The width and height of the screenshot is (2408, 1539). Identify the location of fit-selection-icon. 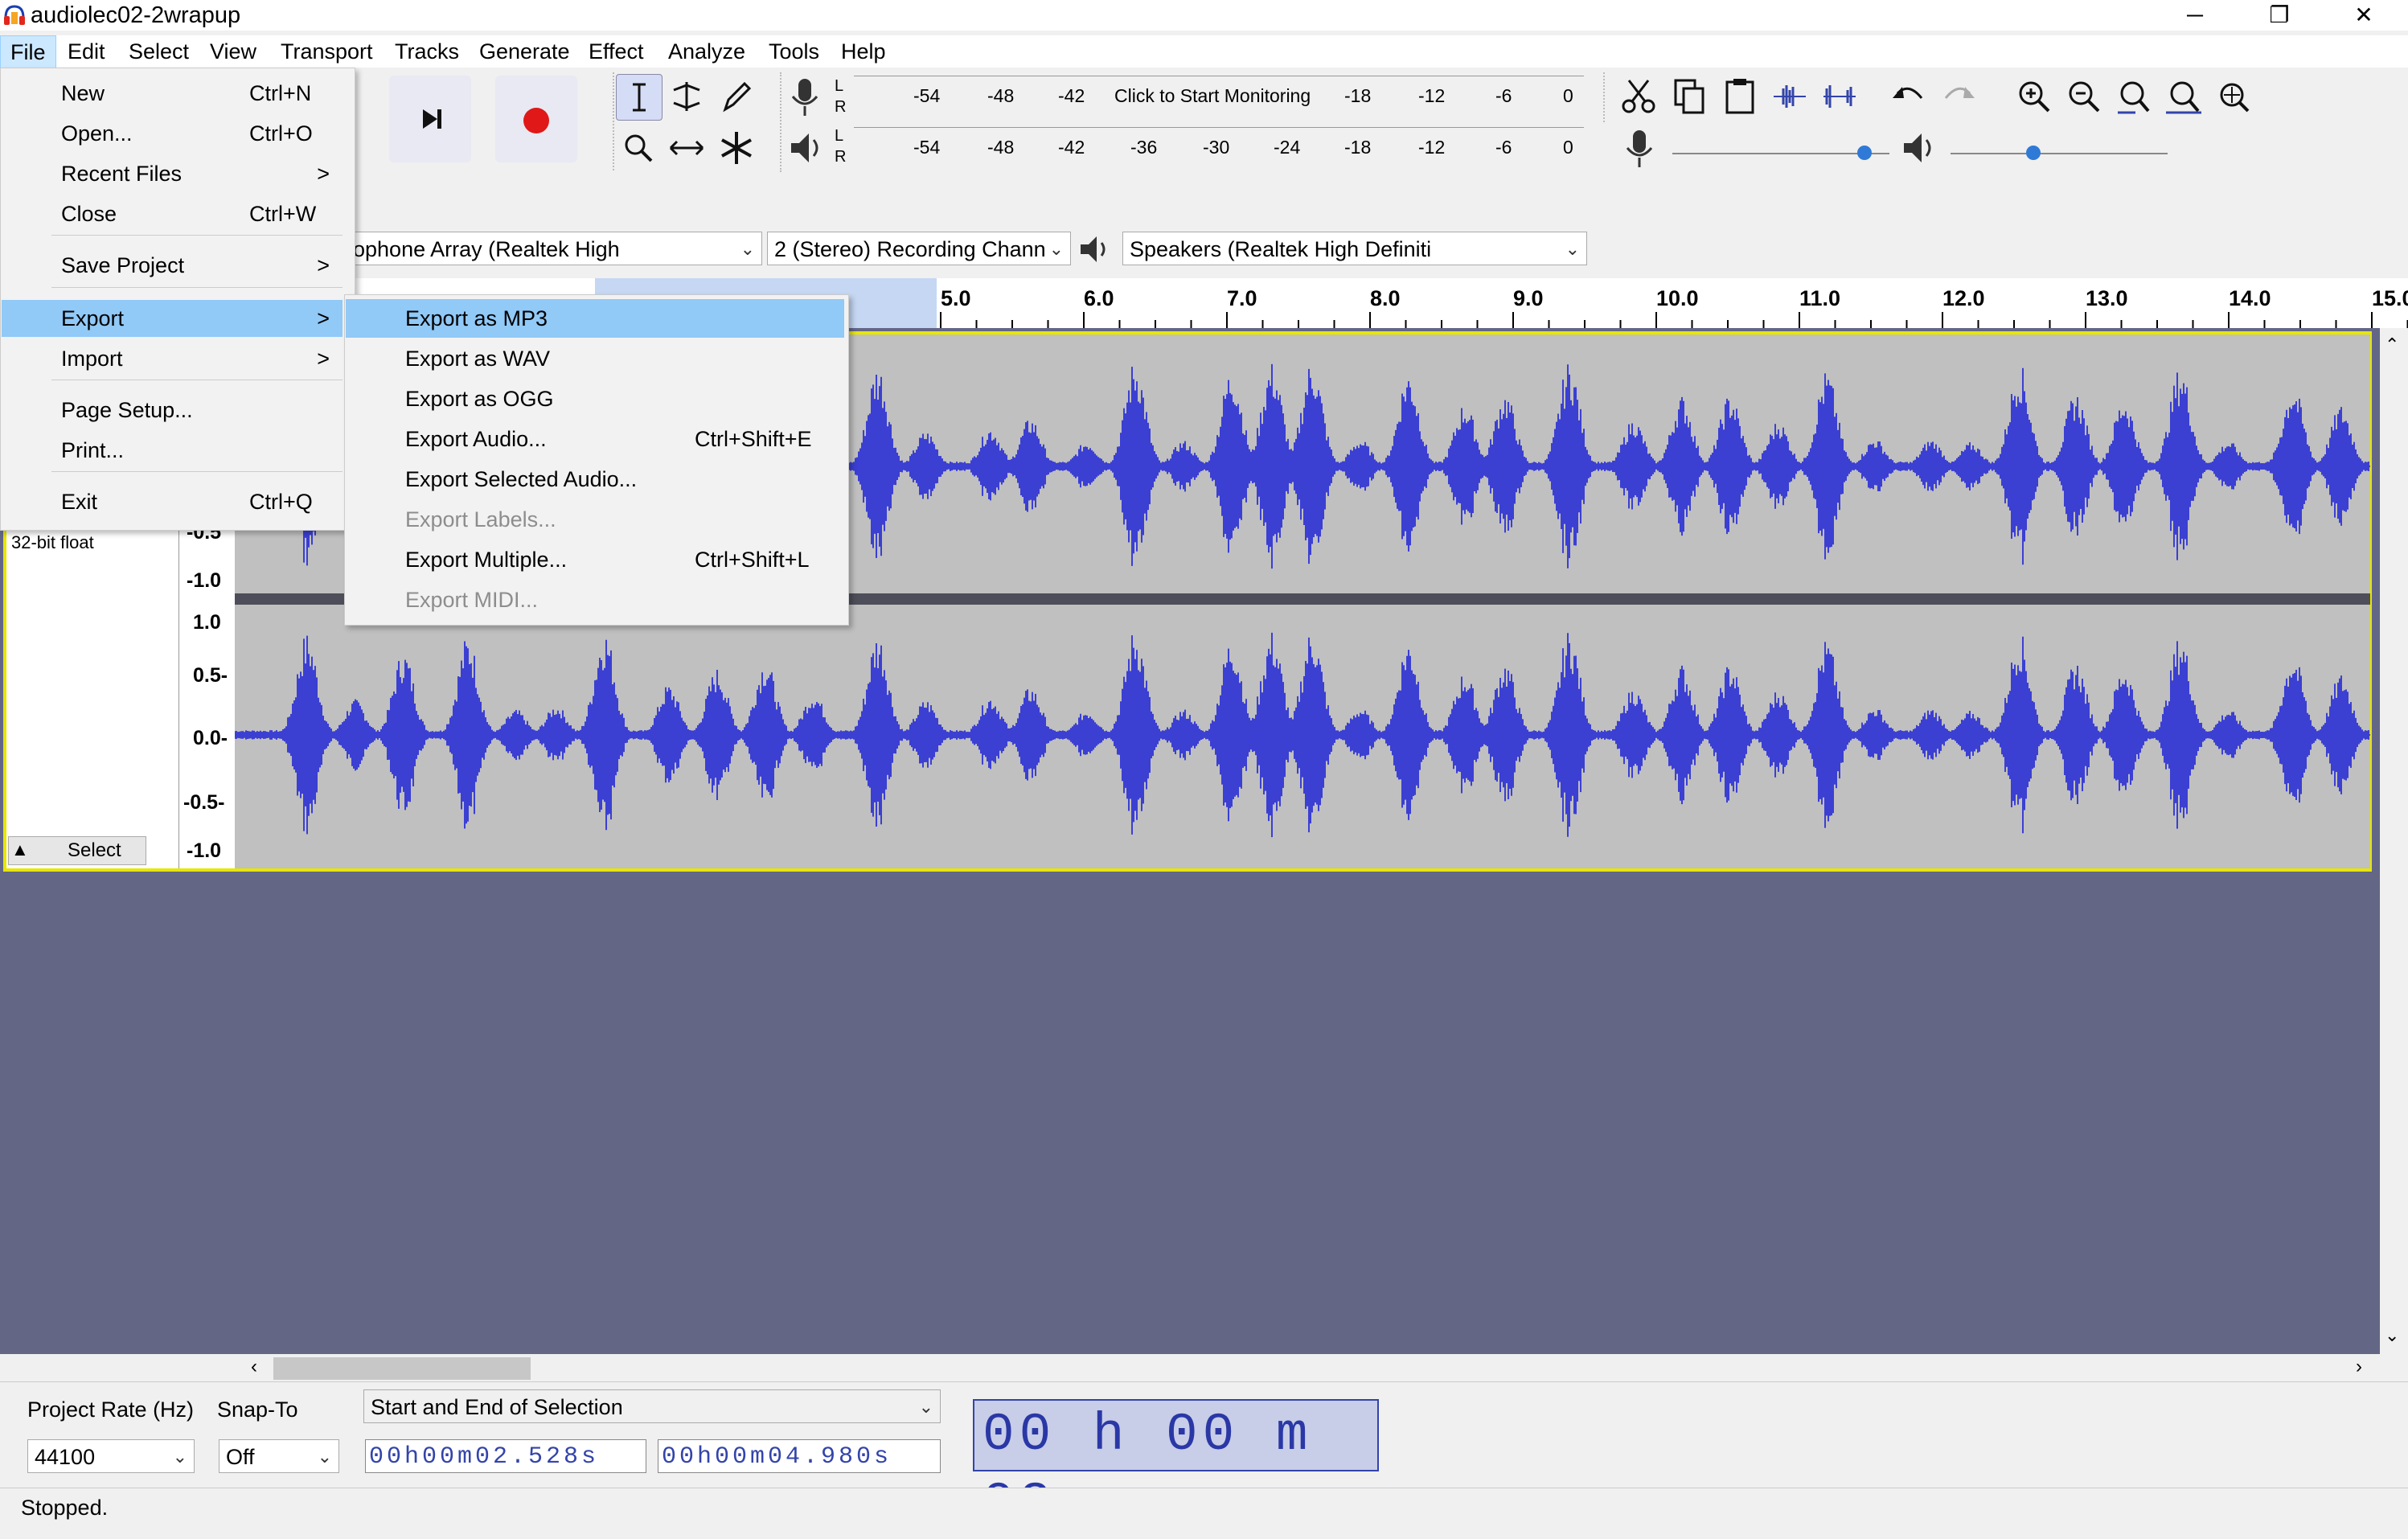
(2133, 96).